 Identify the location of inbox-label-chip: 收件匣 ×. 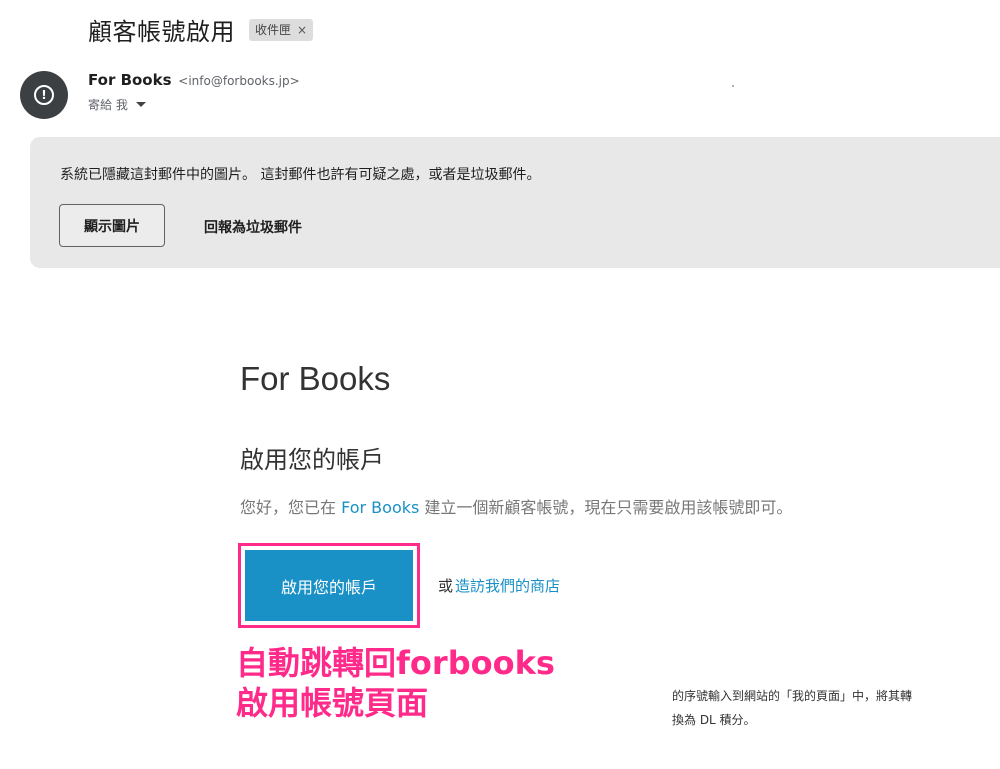
(281, 29).